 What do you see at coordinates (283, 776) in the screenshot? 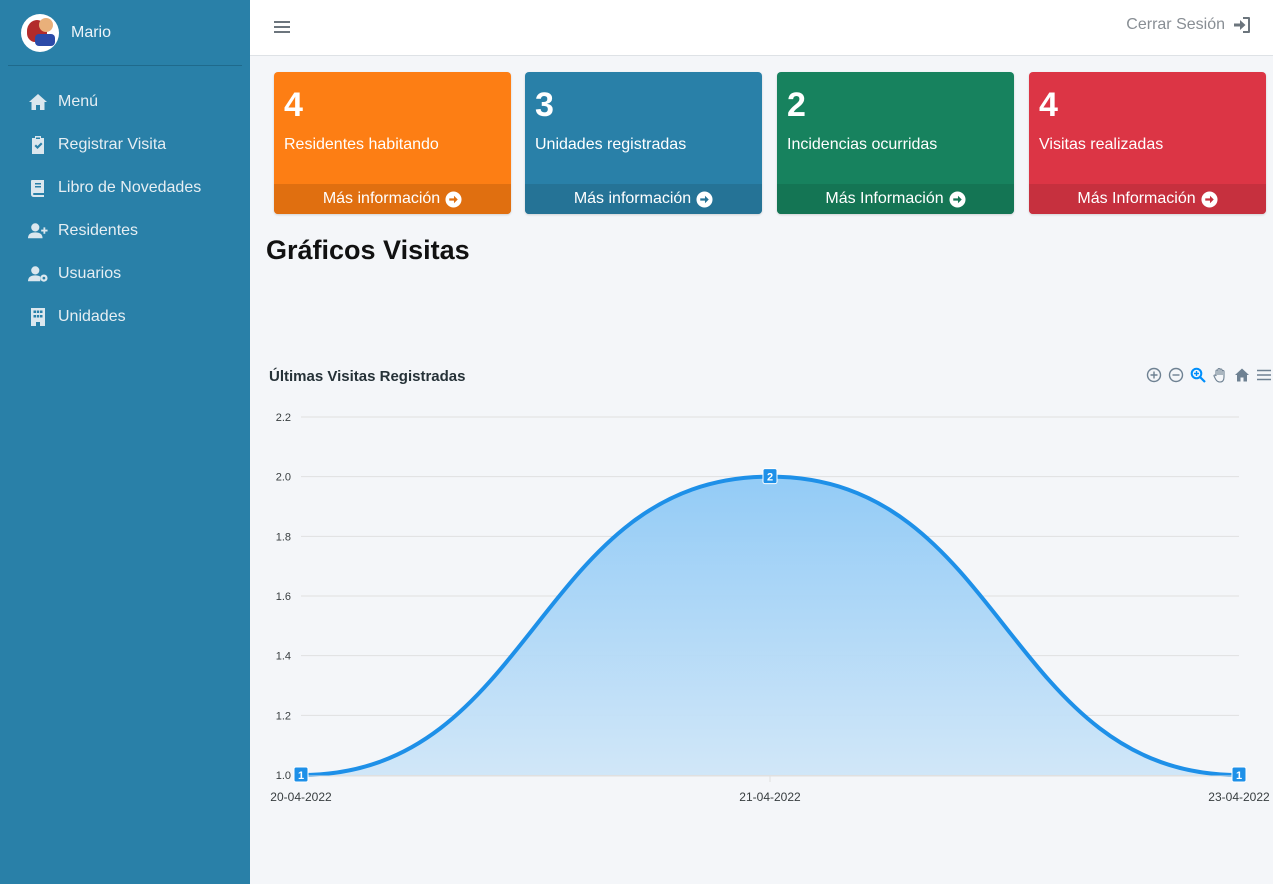
I see `y-tick-label: 1.0` at bounding box center [283, 776].